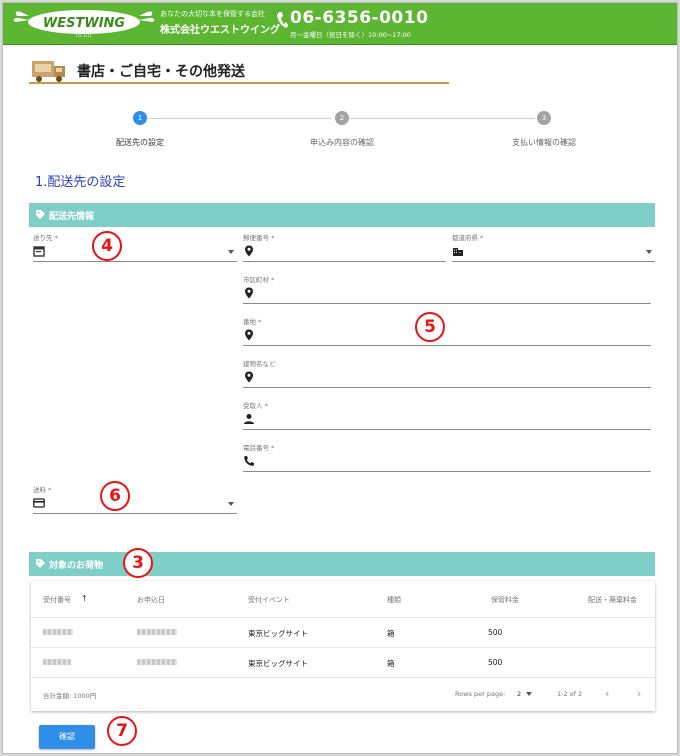 Image resolution: width=680 pixels, height=756 pixels. I want to click on svg-text: WESTWING, so click(84, 23).